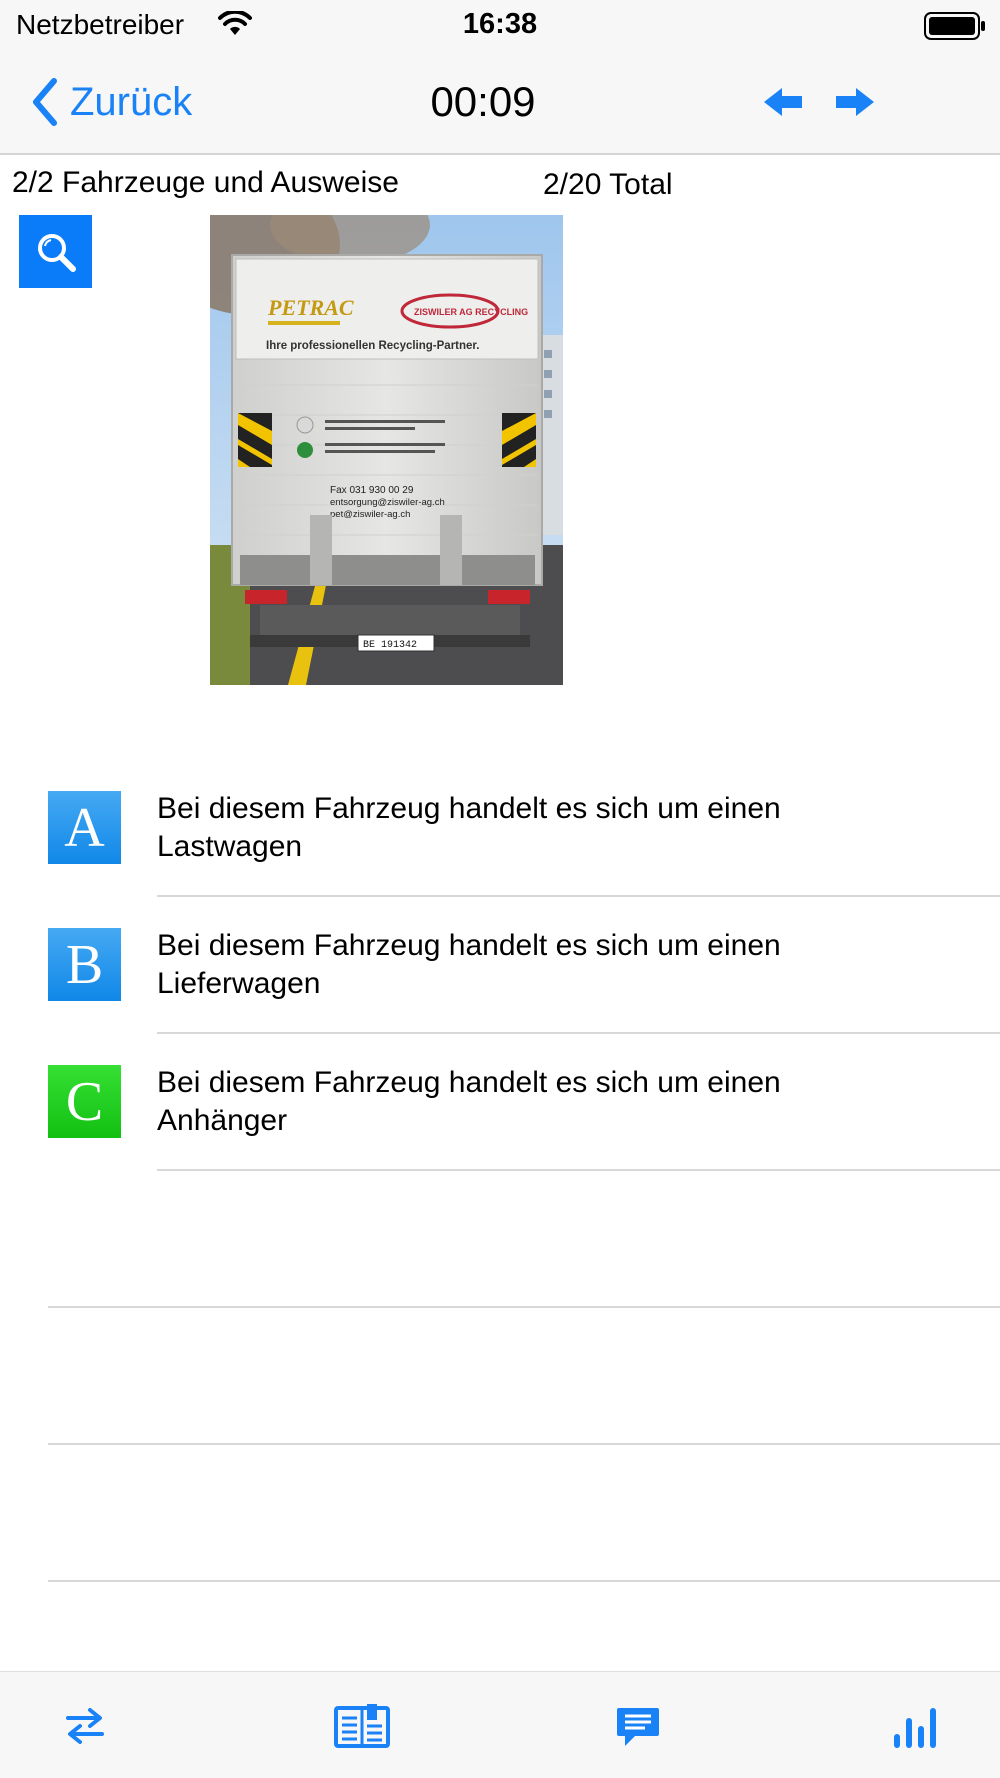 The height and width of the screenshot is (1778, 1000). Describe the element at coordinates (390, 645) in the screenshot. I see `license-plate: BE 191342` at that location.